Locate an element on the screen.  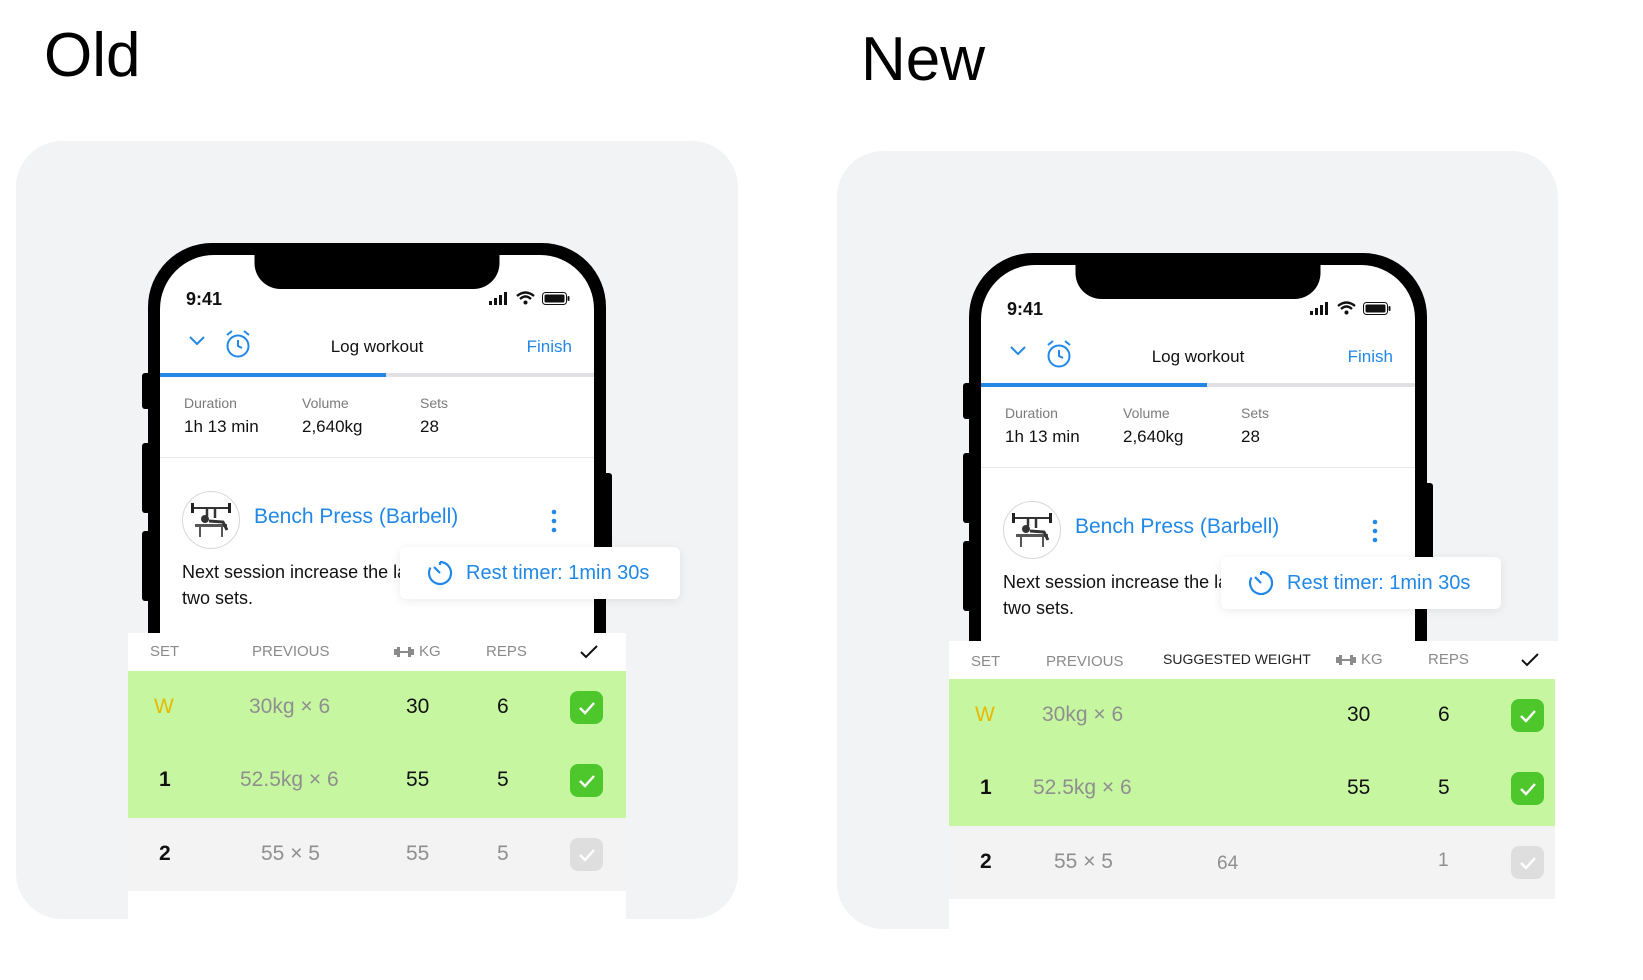
reps-value: 1 is located at coordinates (1443, 861).